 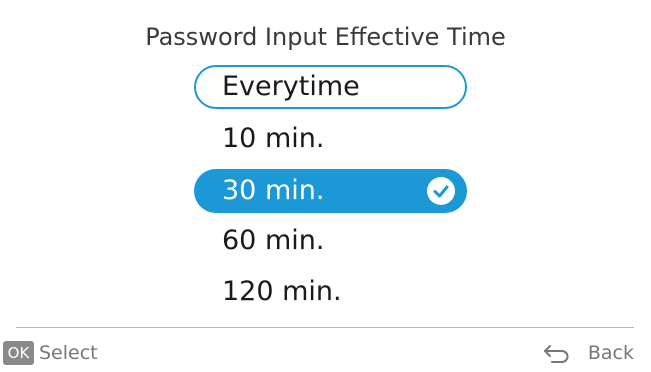 What do you see at coordinates (325, 327) in the screenshot?
I see `footer-divider` at bounding box center [325, 327].